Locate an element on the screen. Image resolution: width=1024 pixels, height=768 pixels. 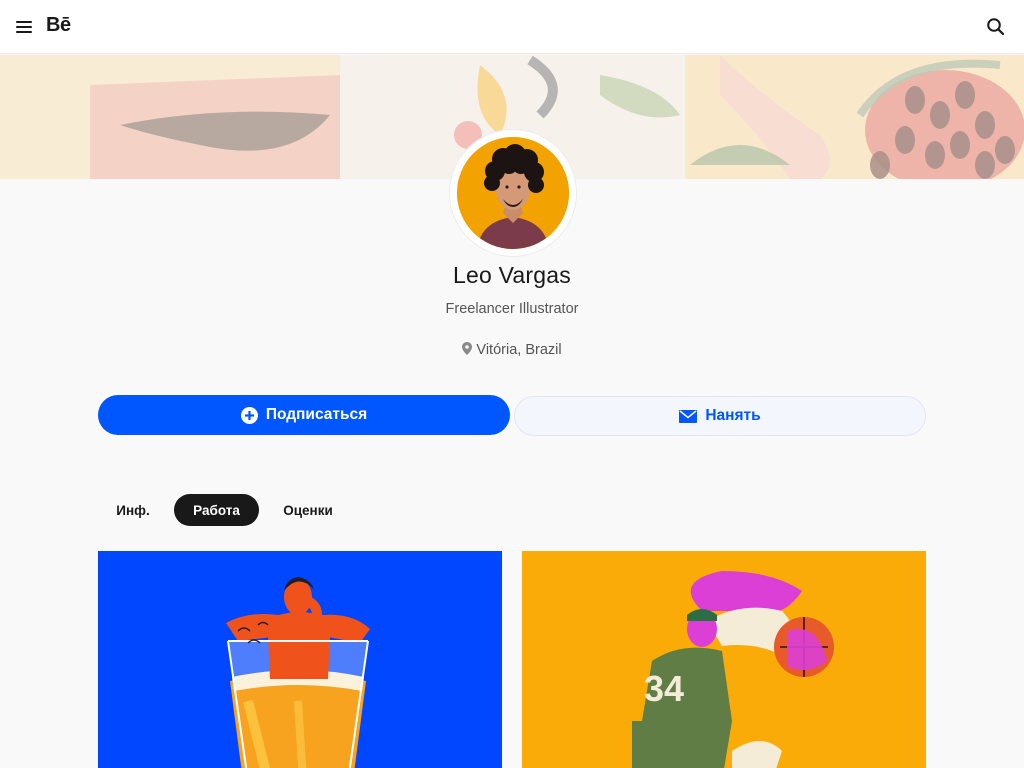
map-pin-icon is located at coordinates (467, 350).